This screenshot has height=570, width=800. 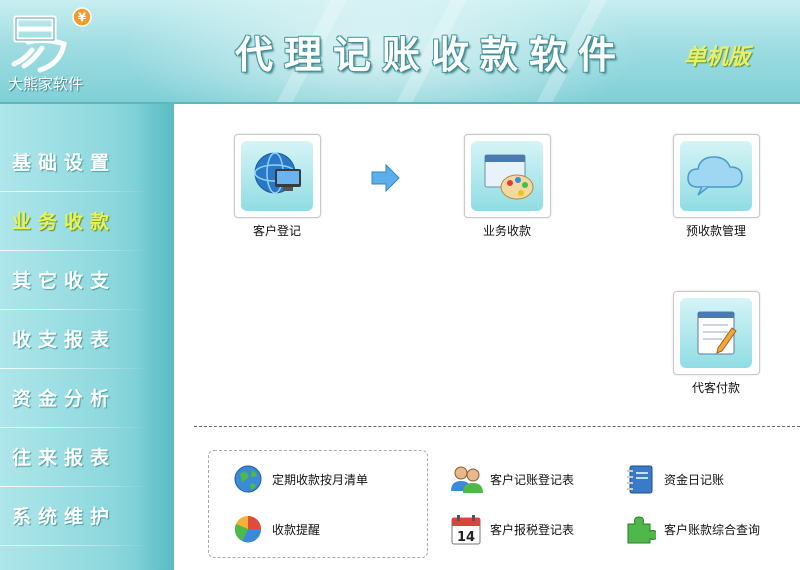 I want to click on puzzle-icon, so click(x=641, y=530).